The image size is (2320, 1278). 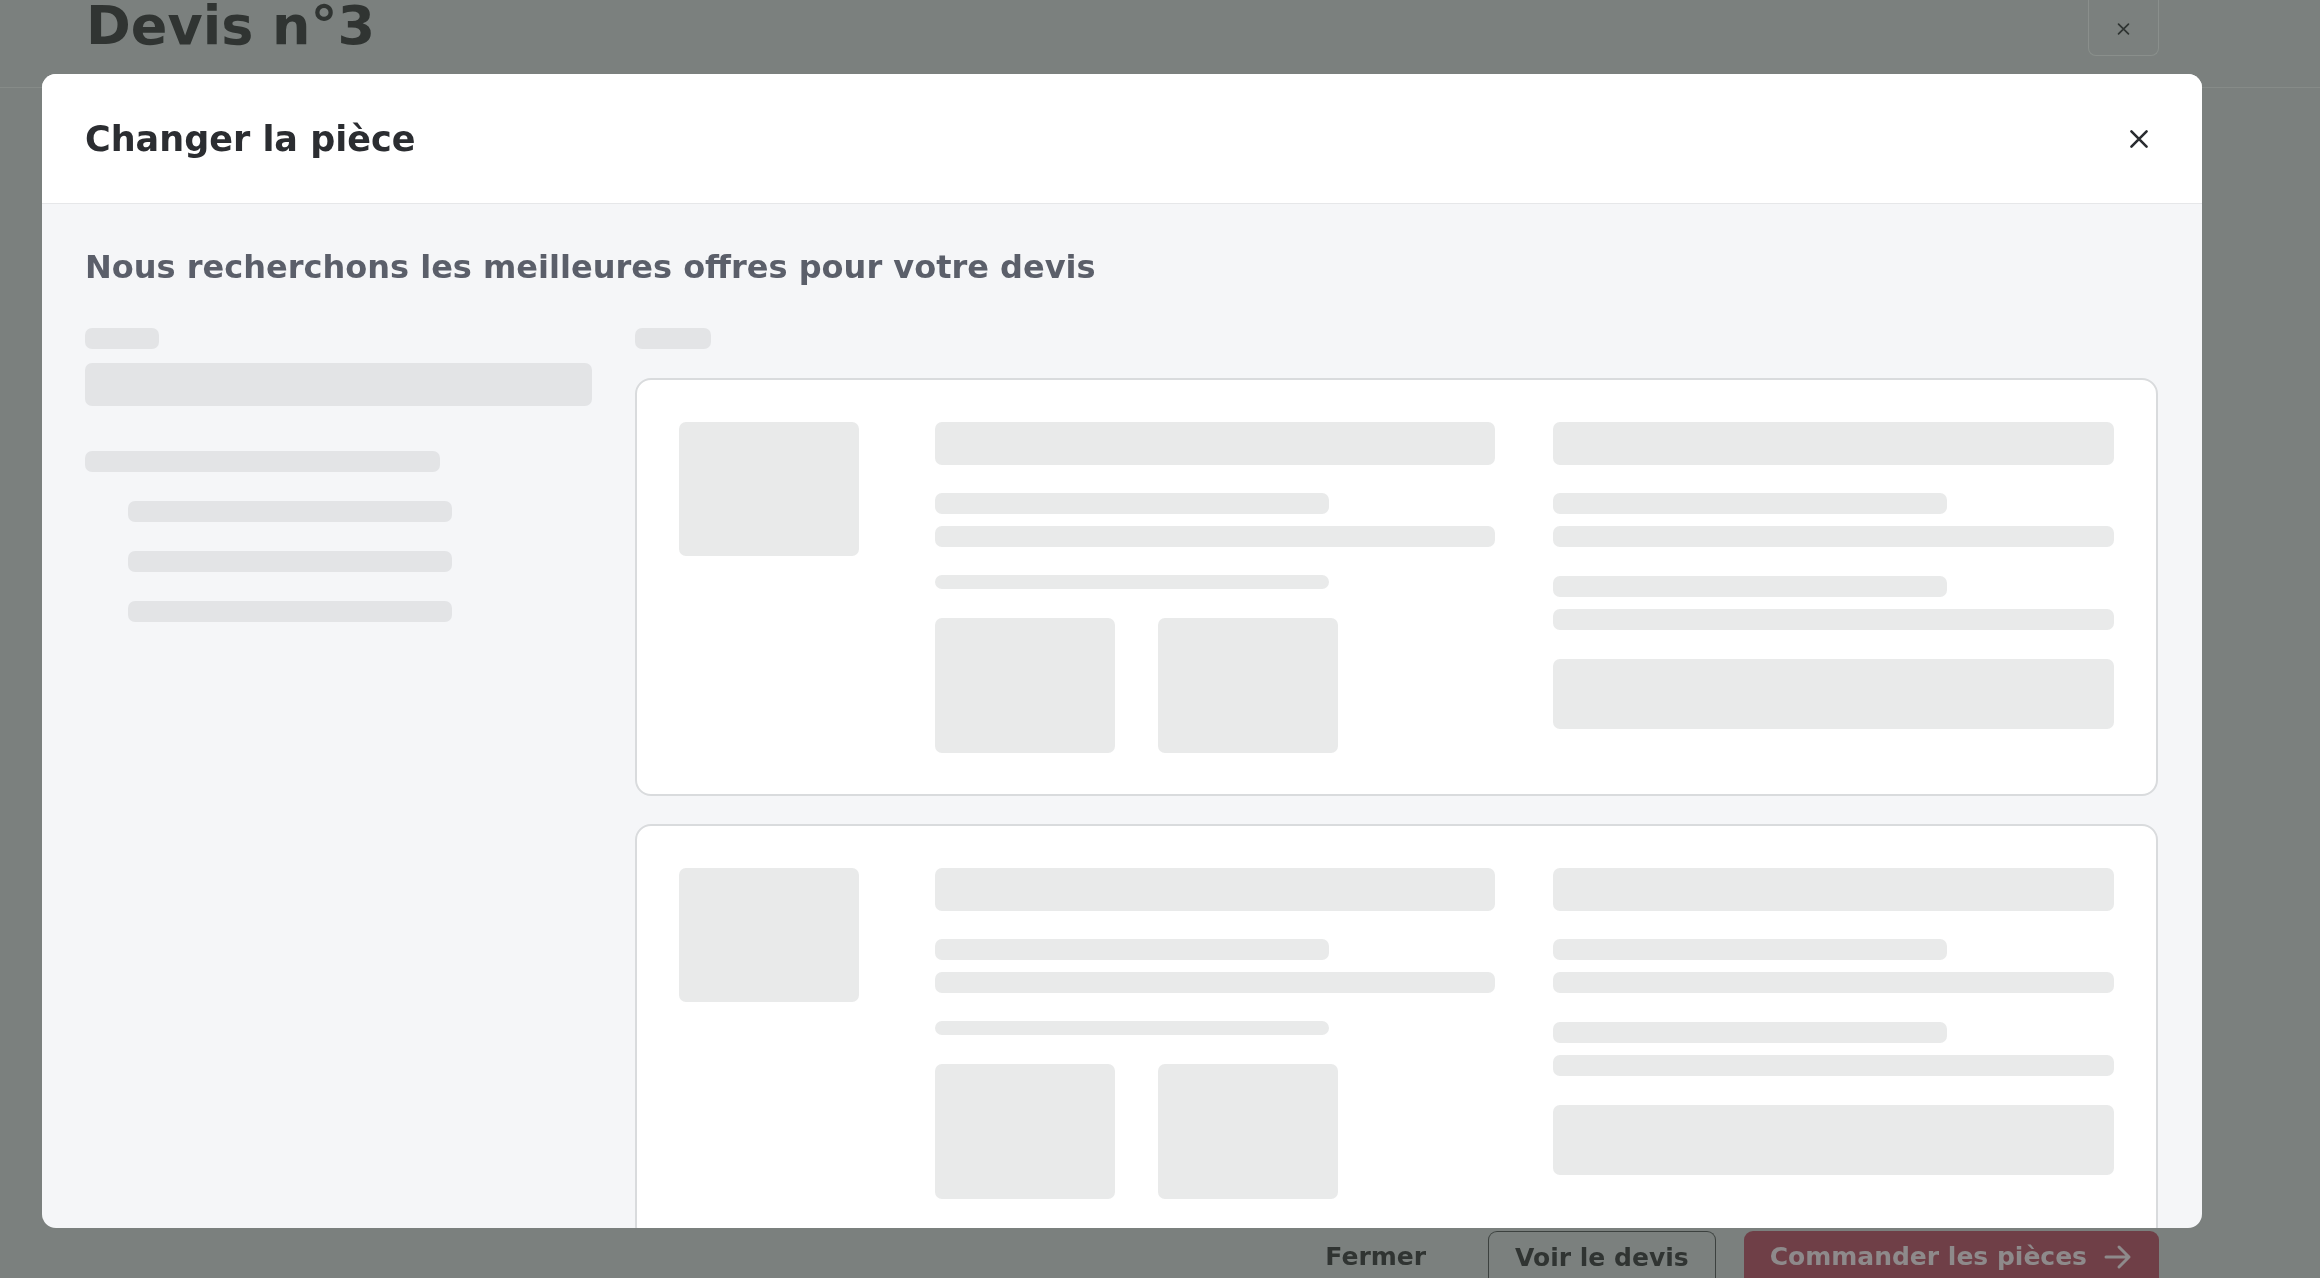 I want to click on modal-title: Changer la pièce, so click(x=250, y=138).